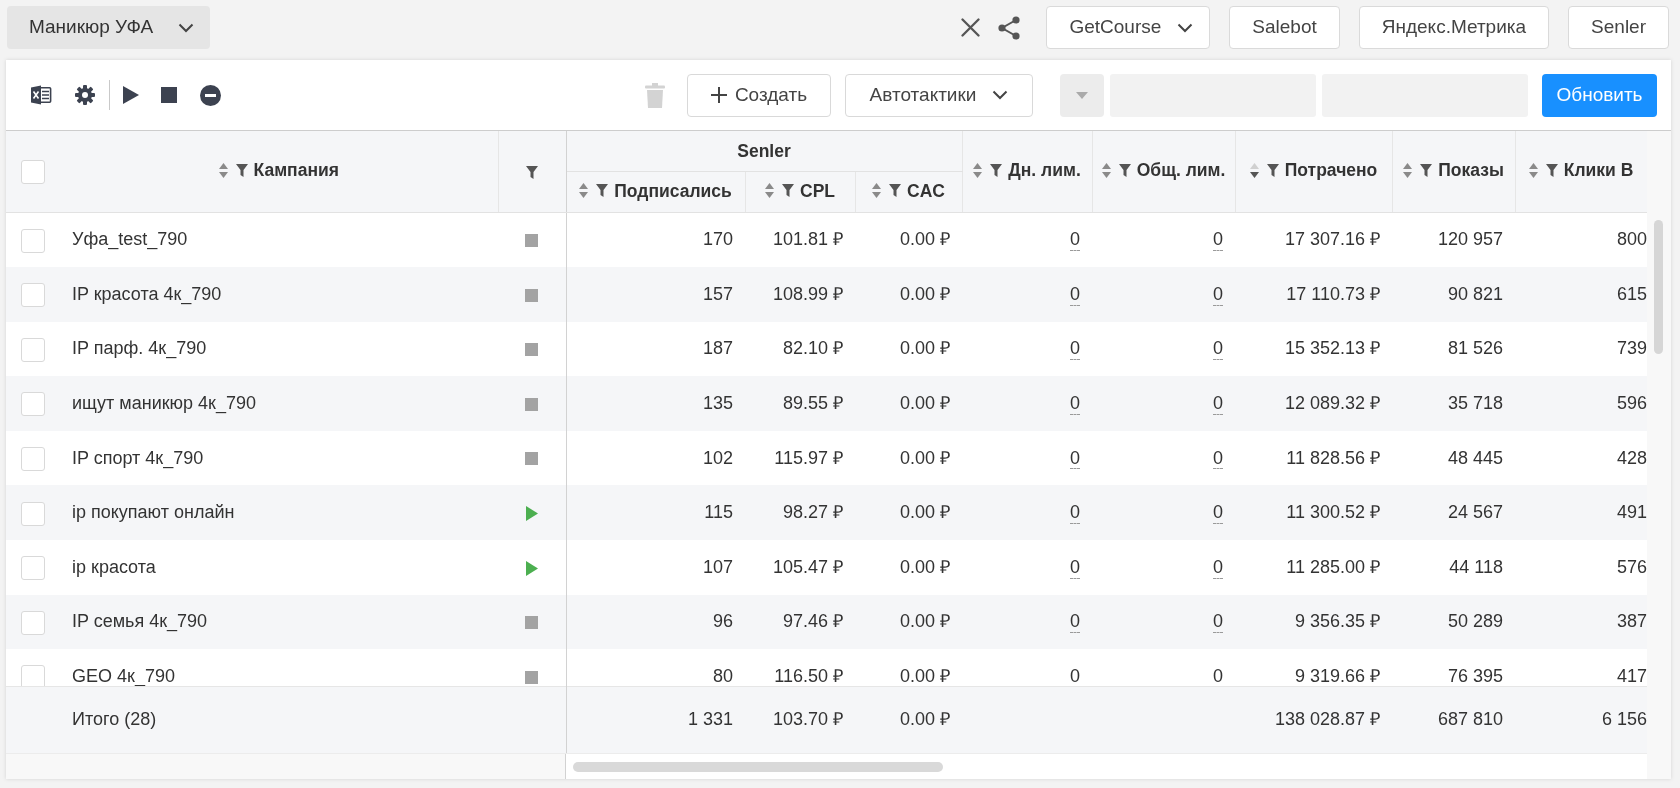 The image size is (1680, 788). Describe the element at coordinates (1618, 27) in the screenshot. I see `service-button: Senler` at that location.